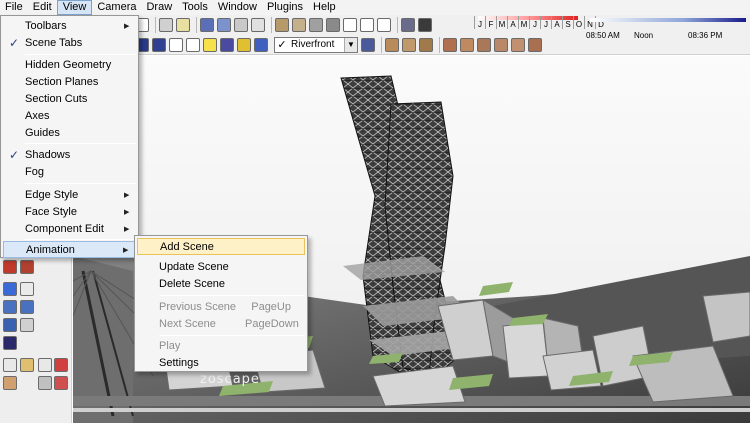  I want to click on sandbox-icon, so click(450, 44).